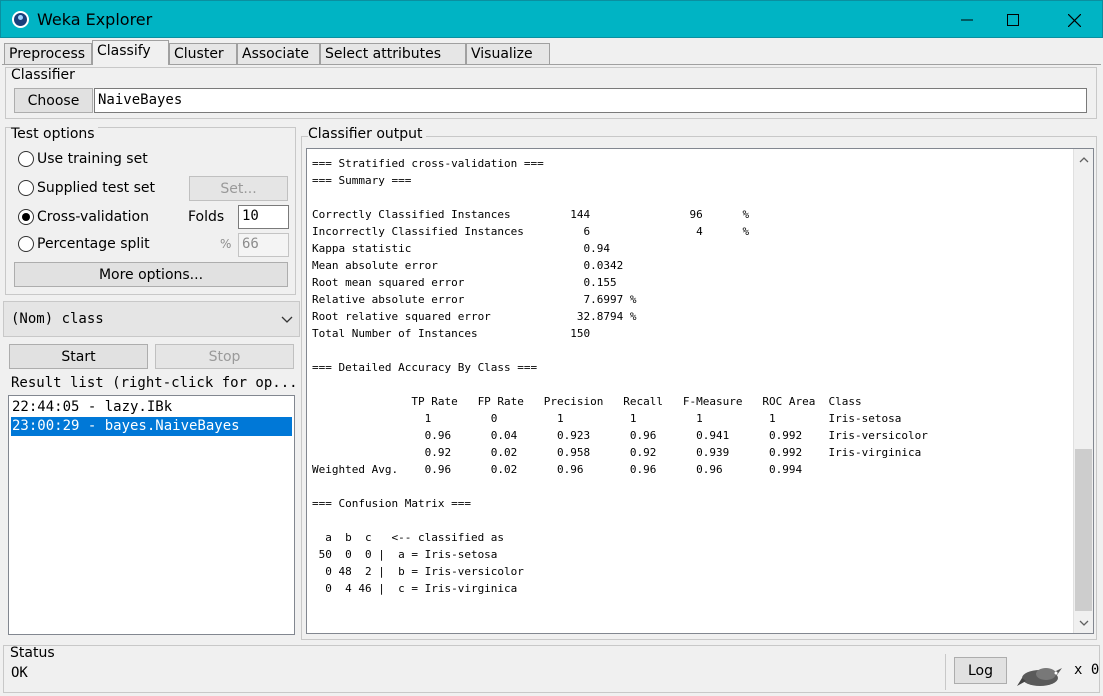  Describe the element at coordinates (92, 159) in the screenshot. I see `use-training-set-label: Use training set` at that location.